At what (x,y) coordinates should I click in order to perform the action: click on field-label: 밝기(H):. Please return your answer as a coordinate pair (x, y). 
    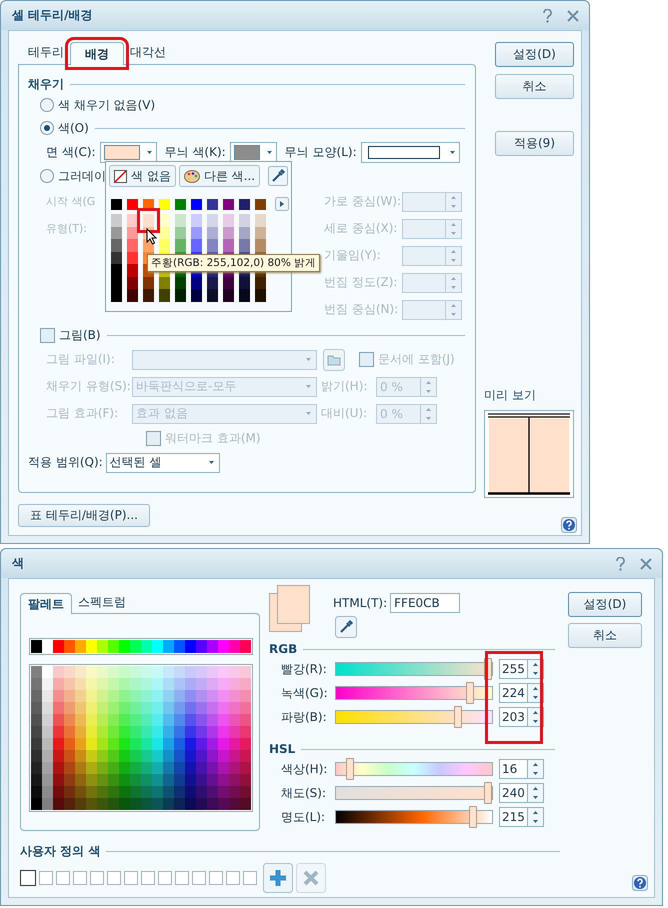
    Looking at the image, I should click on (344, 386).